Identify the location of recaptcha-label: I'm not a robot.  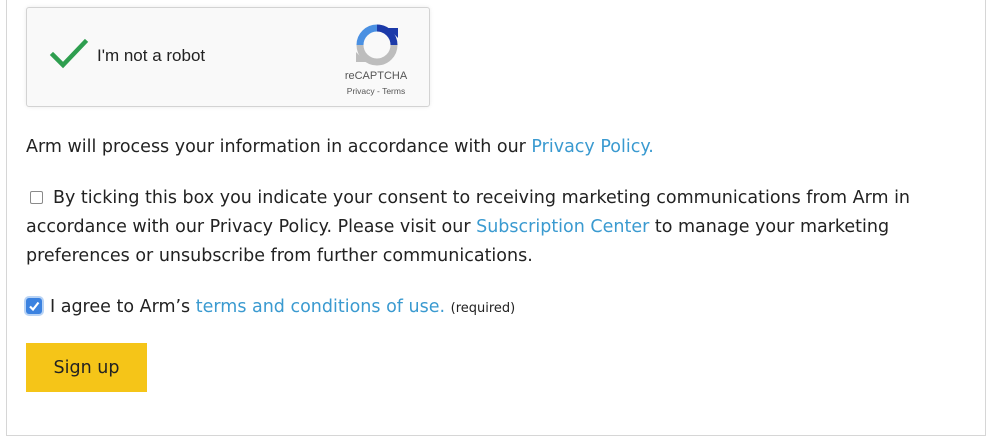
(151, 55).